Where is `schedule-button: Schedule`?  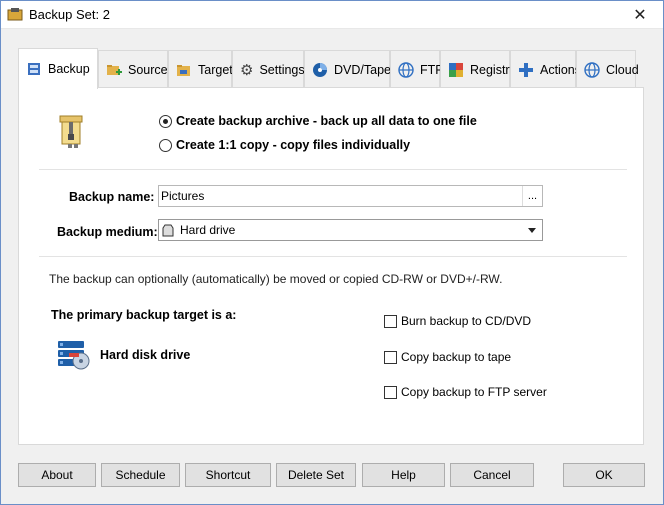
schedule-button: Schedule is located at coordinates (140, 475).